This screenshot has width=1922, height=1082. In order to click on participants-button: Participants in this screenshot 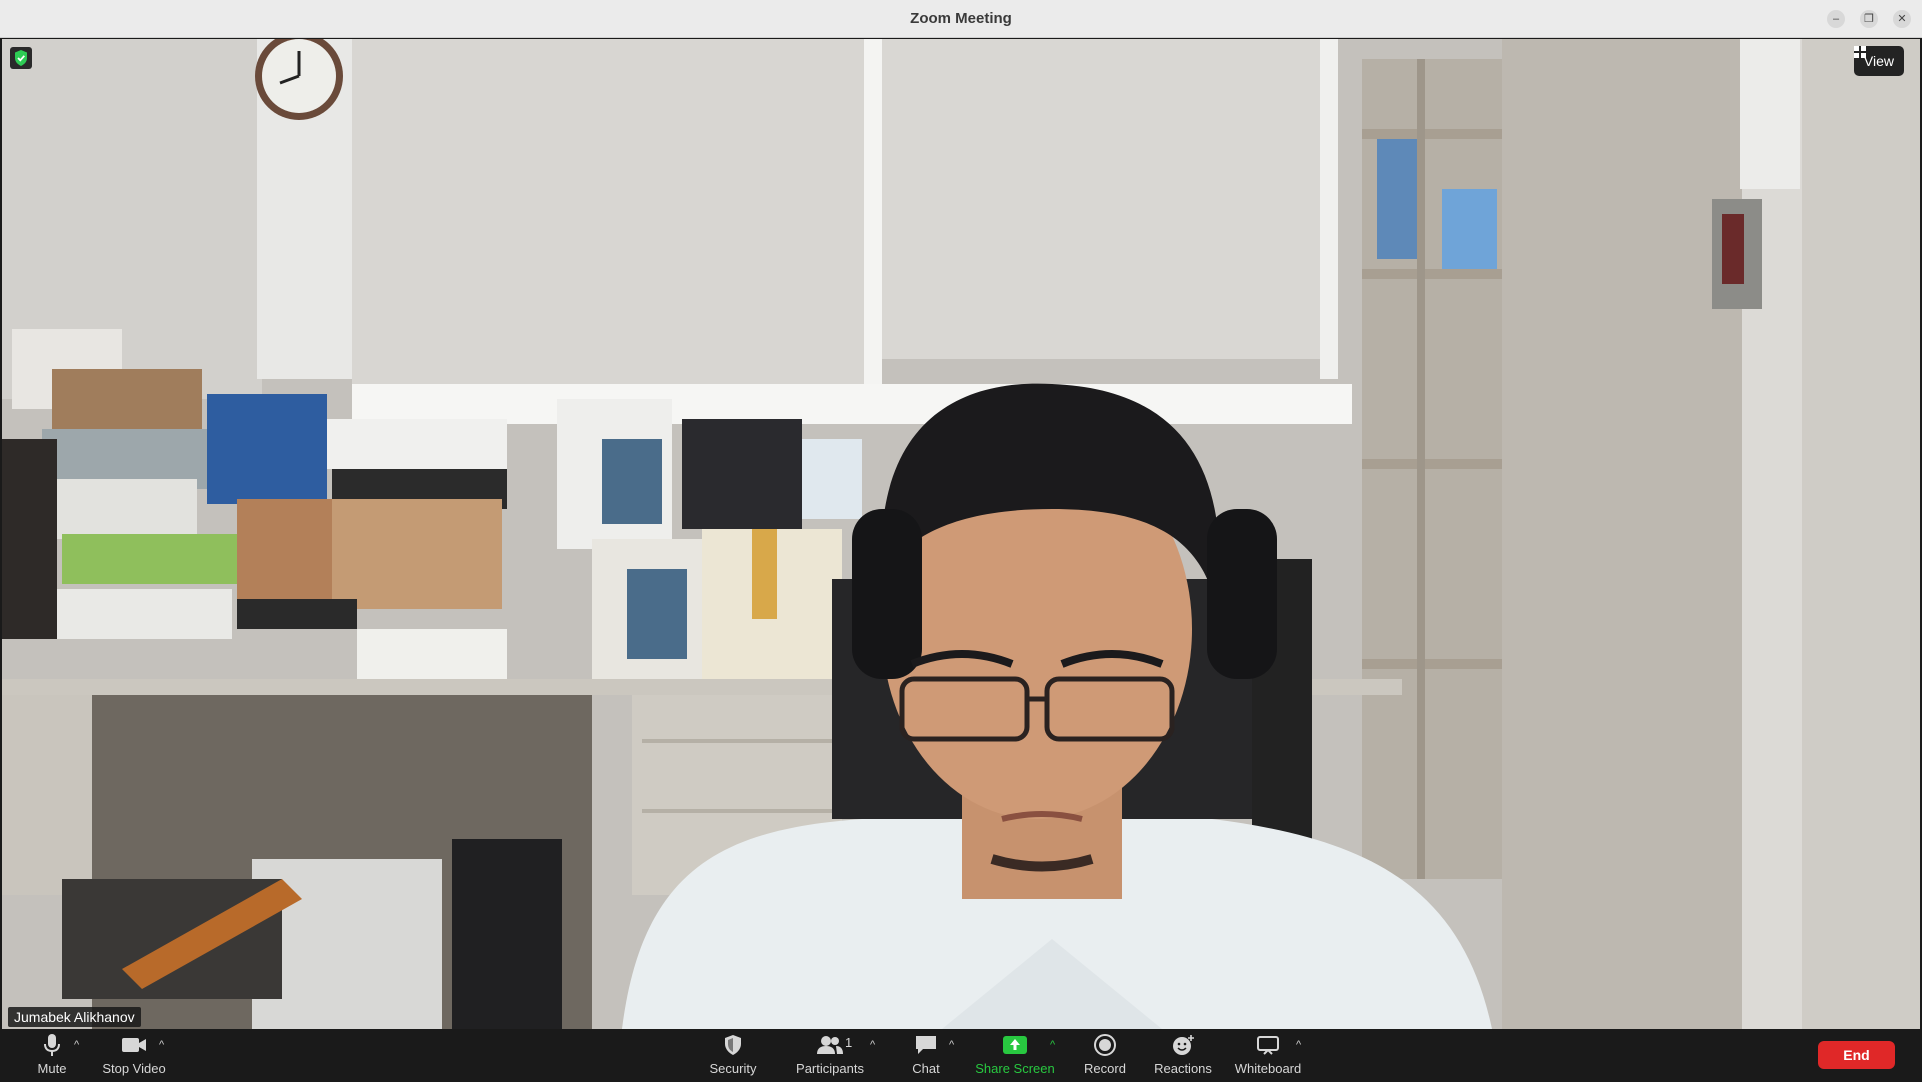, I will do `click(830, 1055)`.